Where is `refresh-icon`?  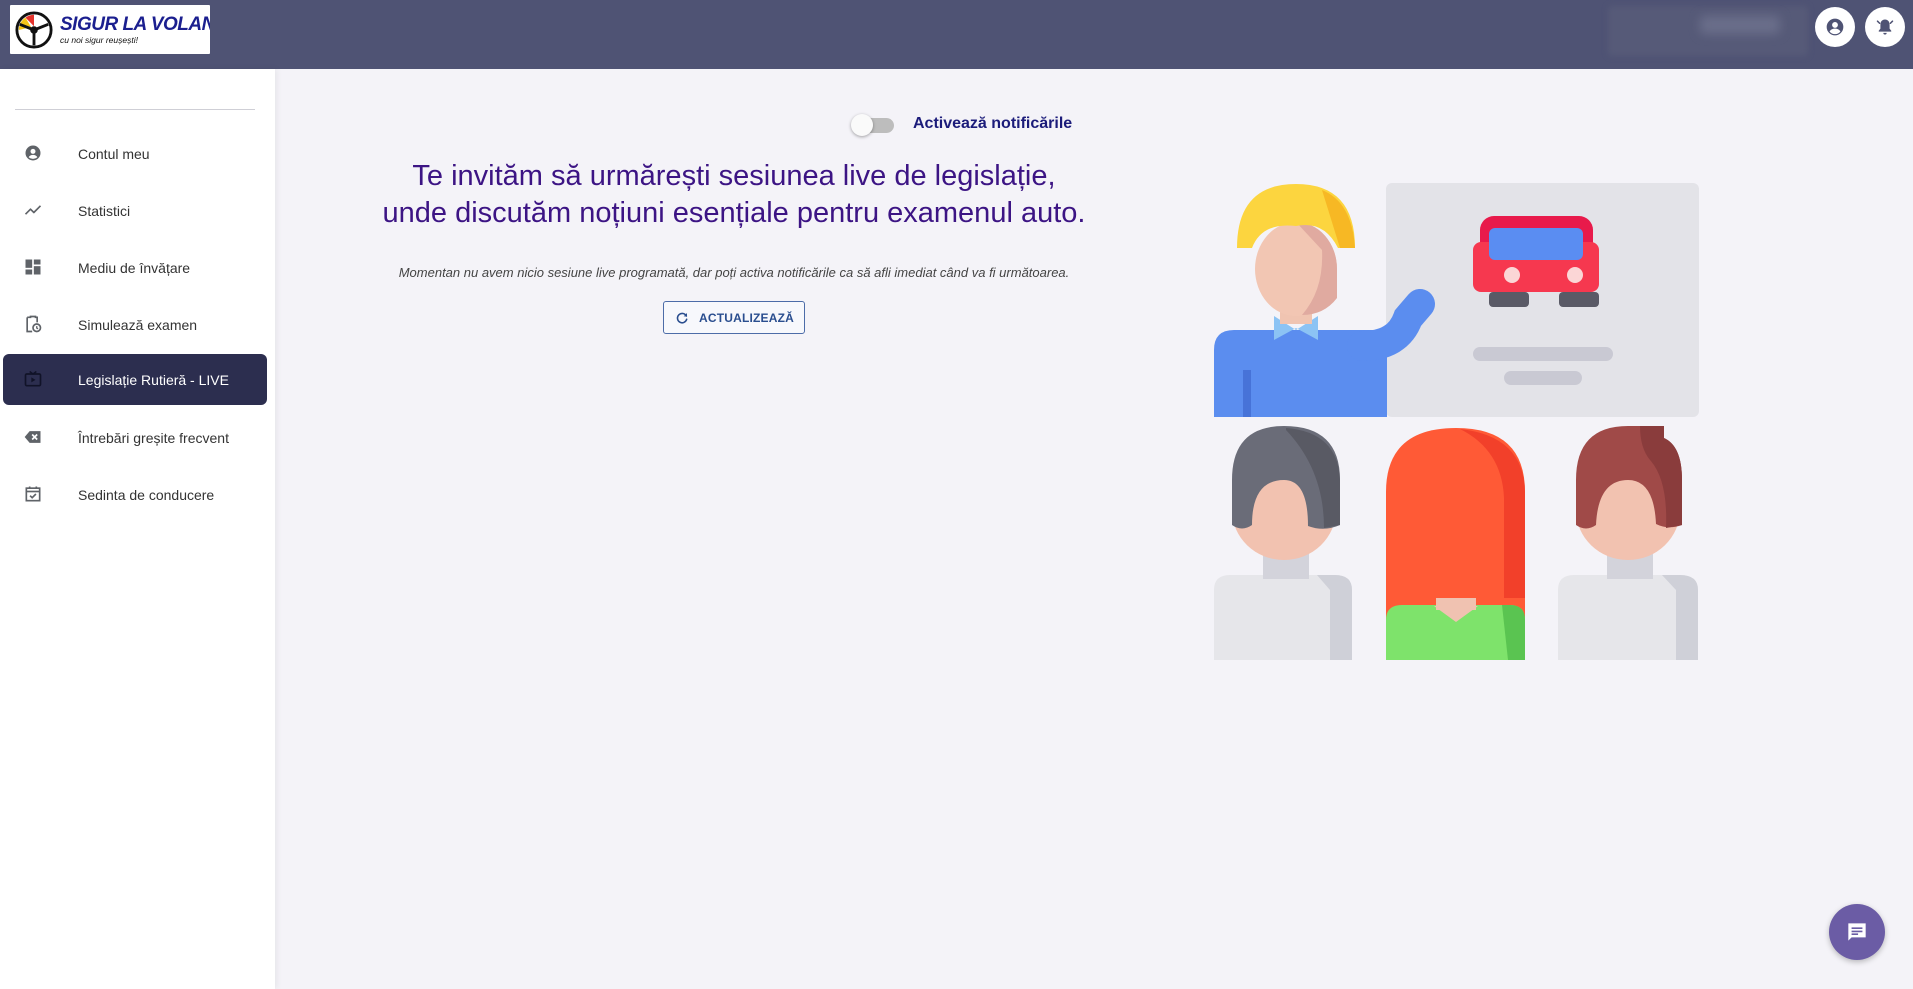
refresh-icon is located at coordinates (682, 317).